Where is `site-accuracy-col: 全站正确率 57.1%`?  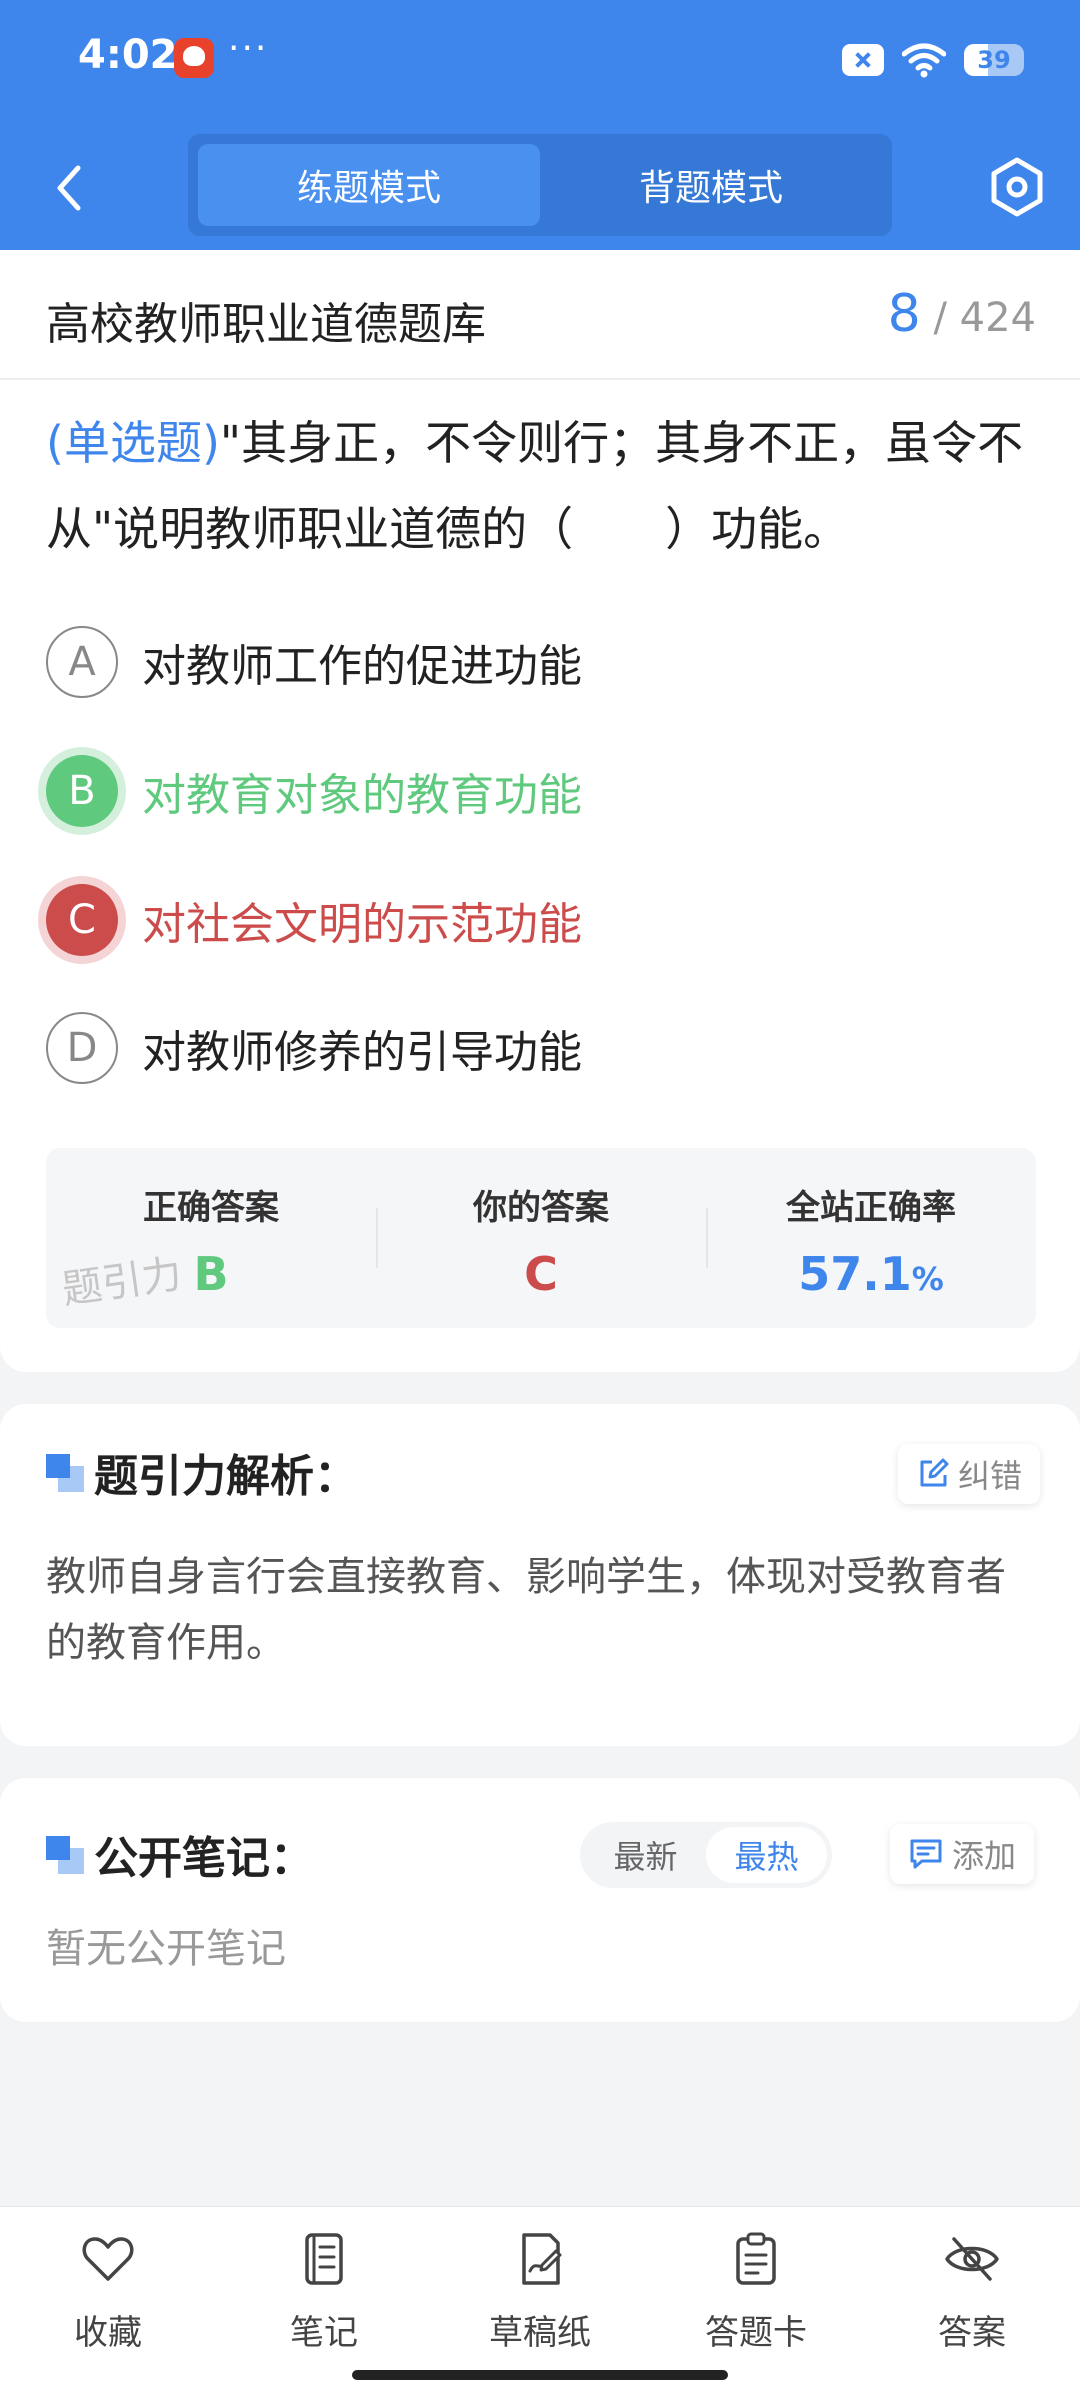 site-accuracy-col: 全站正确率 57.1% is located at coordinates (871, 1238).